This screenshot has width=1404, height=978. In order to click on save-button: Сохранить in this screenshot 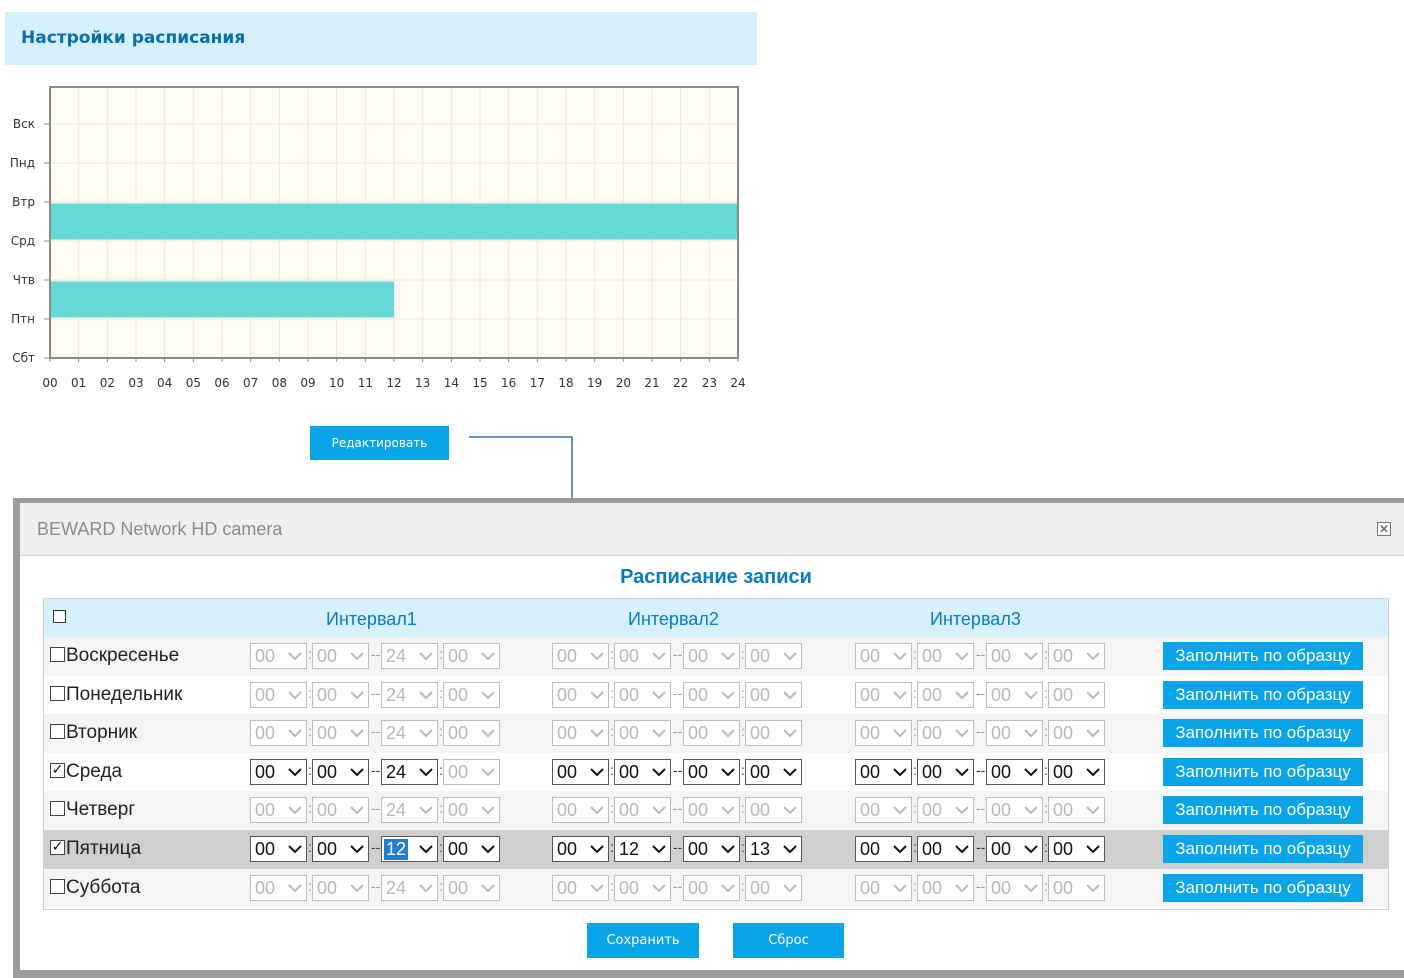, I will do `click(643, 940)`.